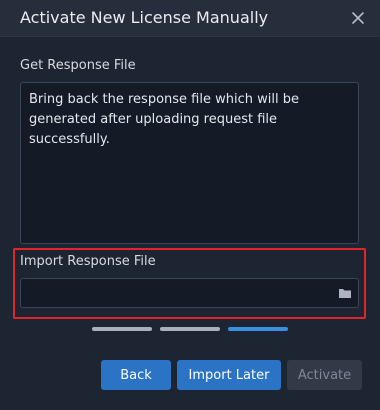 The width and height of the screenshot is (380, 410). I want to click on import-file-path-input, so click(189, 293).